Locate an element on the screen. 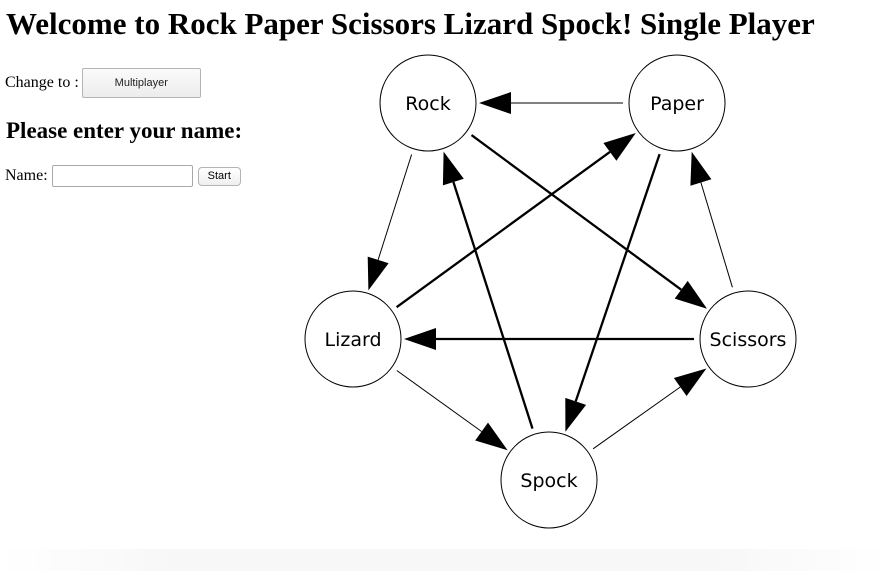  edge-lizard-to-paper is located at coordinates (515, 221).